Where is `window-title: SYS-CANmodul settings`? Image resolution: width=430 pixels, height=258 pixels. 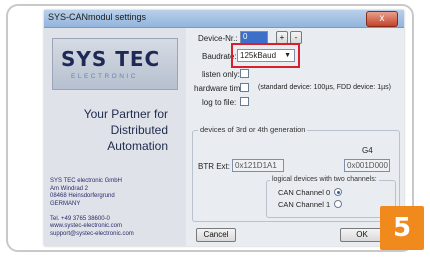 window-title: SYS-CANmodul settings is located at coordinates (97, 17).